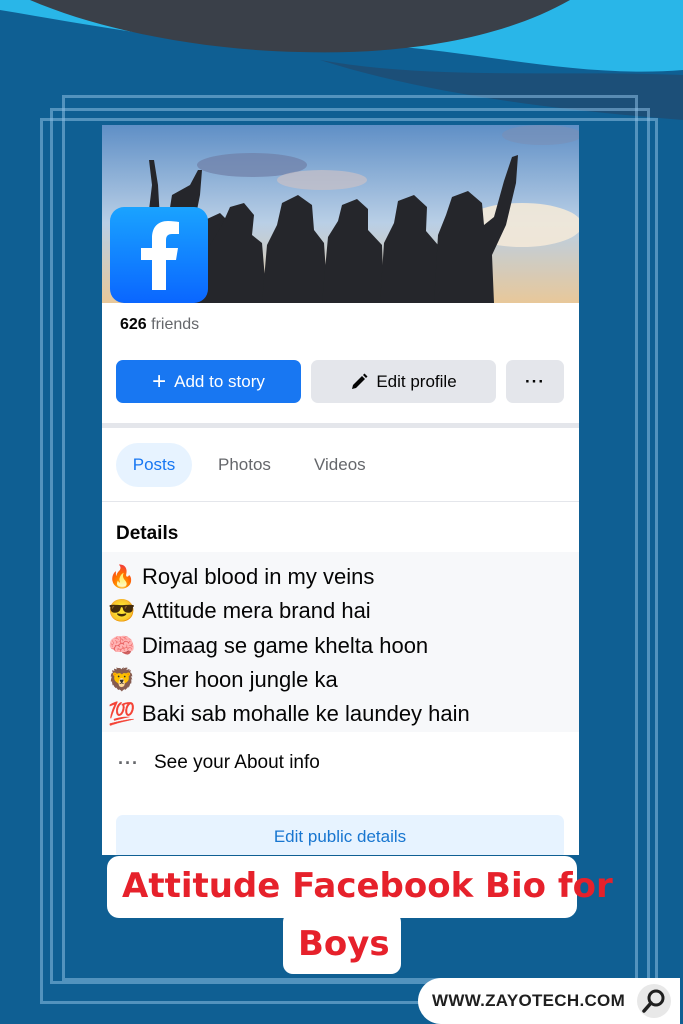  I want to click on plus-icon: +, so click(159, 381).